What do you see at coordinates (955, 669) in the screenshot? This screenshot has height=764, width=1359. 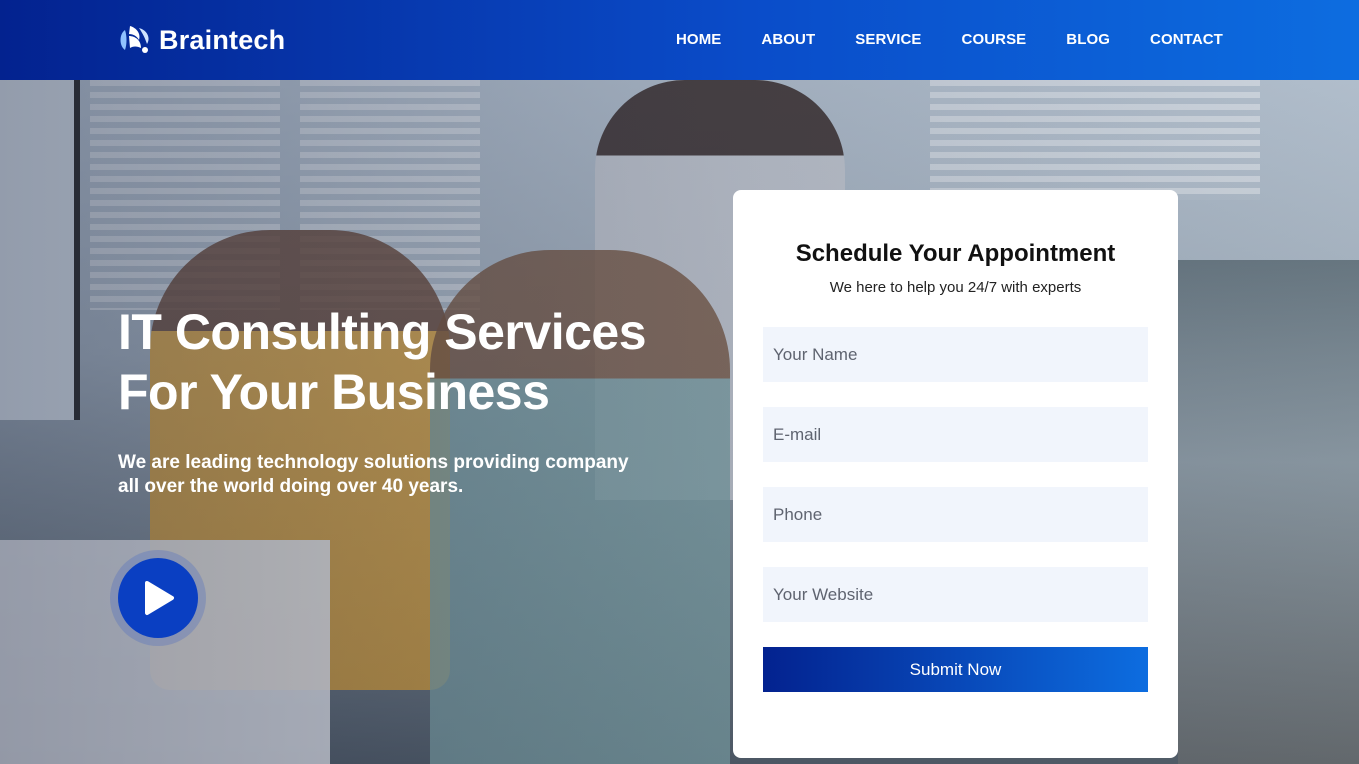 I see `submit-button: Submit Now` at bounding box center [955, 669].